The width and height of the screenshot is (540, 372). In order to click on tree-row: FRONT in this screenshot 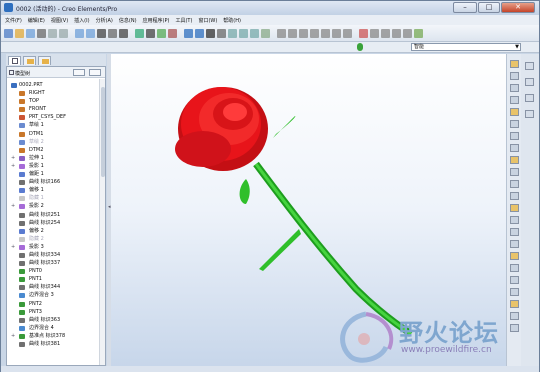, I will do `click(53, 109)`.